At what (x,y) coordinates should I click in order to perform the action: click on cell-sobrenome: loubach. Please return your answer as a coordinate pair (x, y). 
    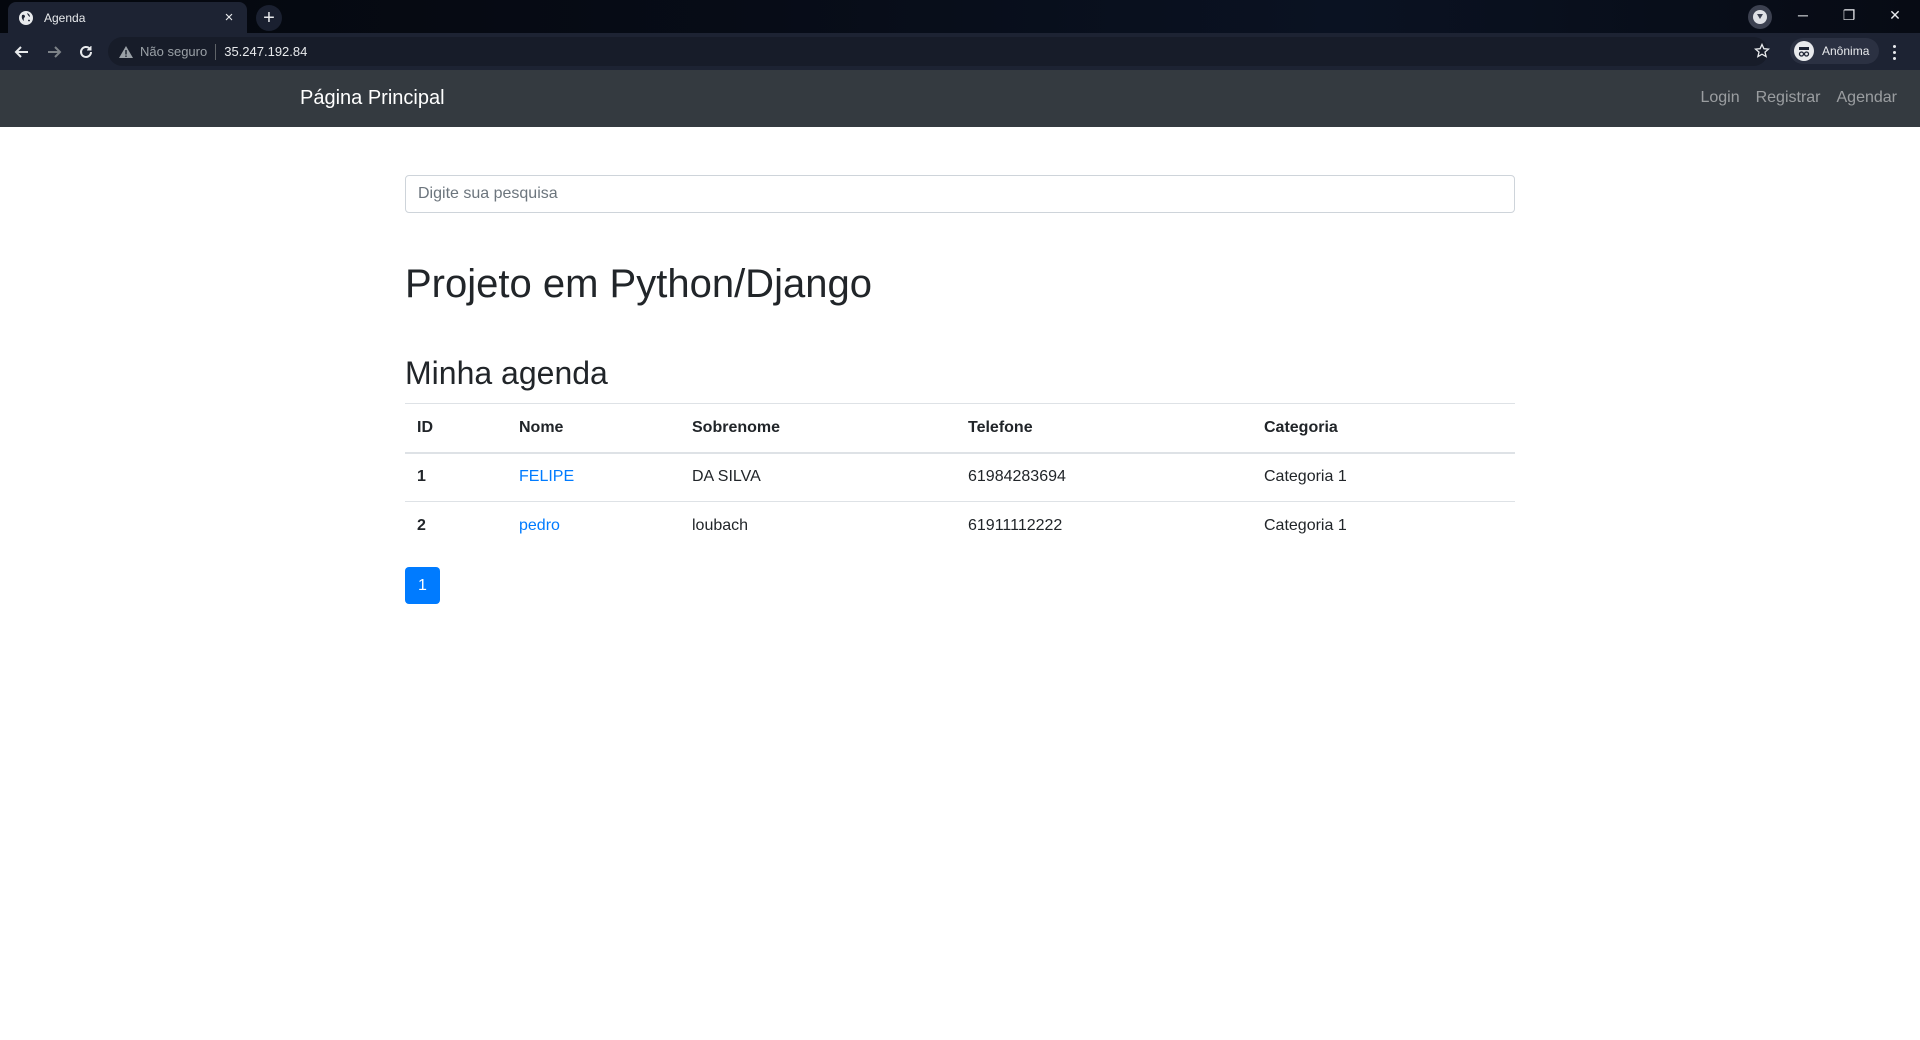
    Looking at the image, I should click on (818, 526).